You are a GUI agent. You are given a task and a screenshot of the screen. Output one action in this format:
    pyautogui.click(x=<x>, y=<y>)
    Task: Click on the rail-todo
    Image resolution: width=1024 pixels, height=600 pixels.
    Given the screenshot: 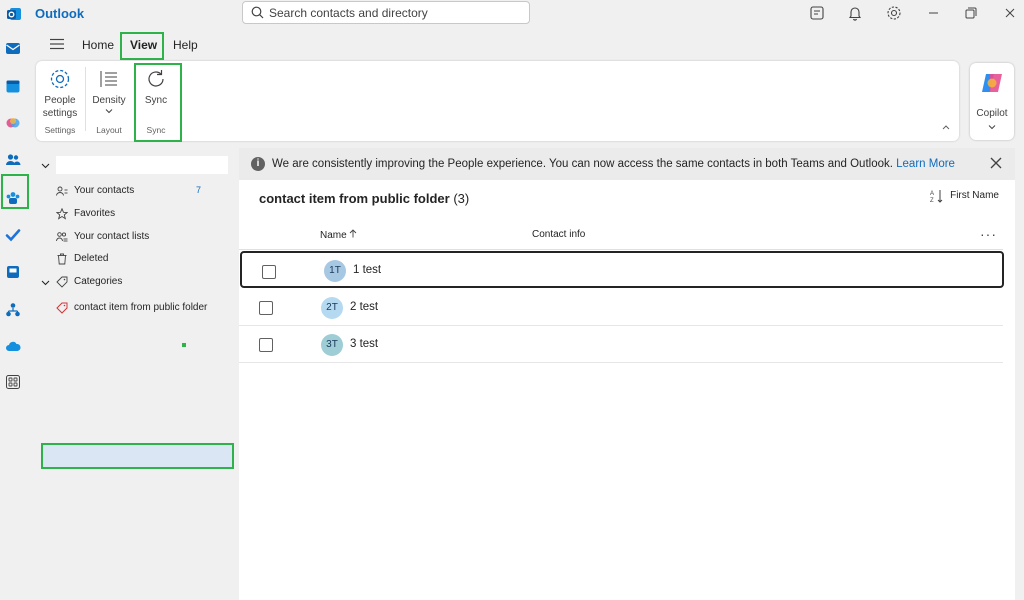 What is the action you would take?
    pyautogui.click(x=13, y=235)
    